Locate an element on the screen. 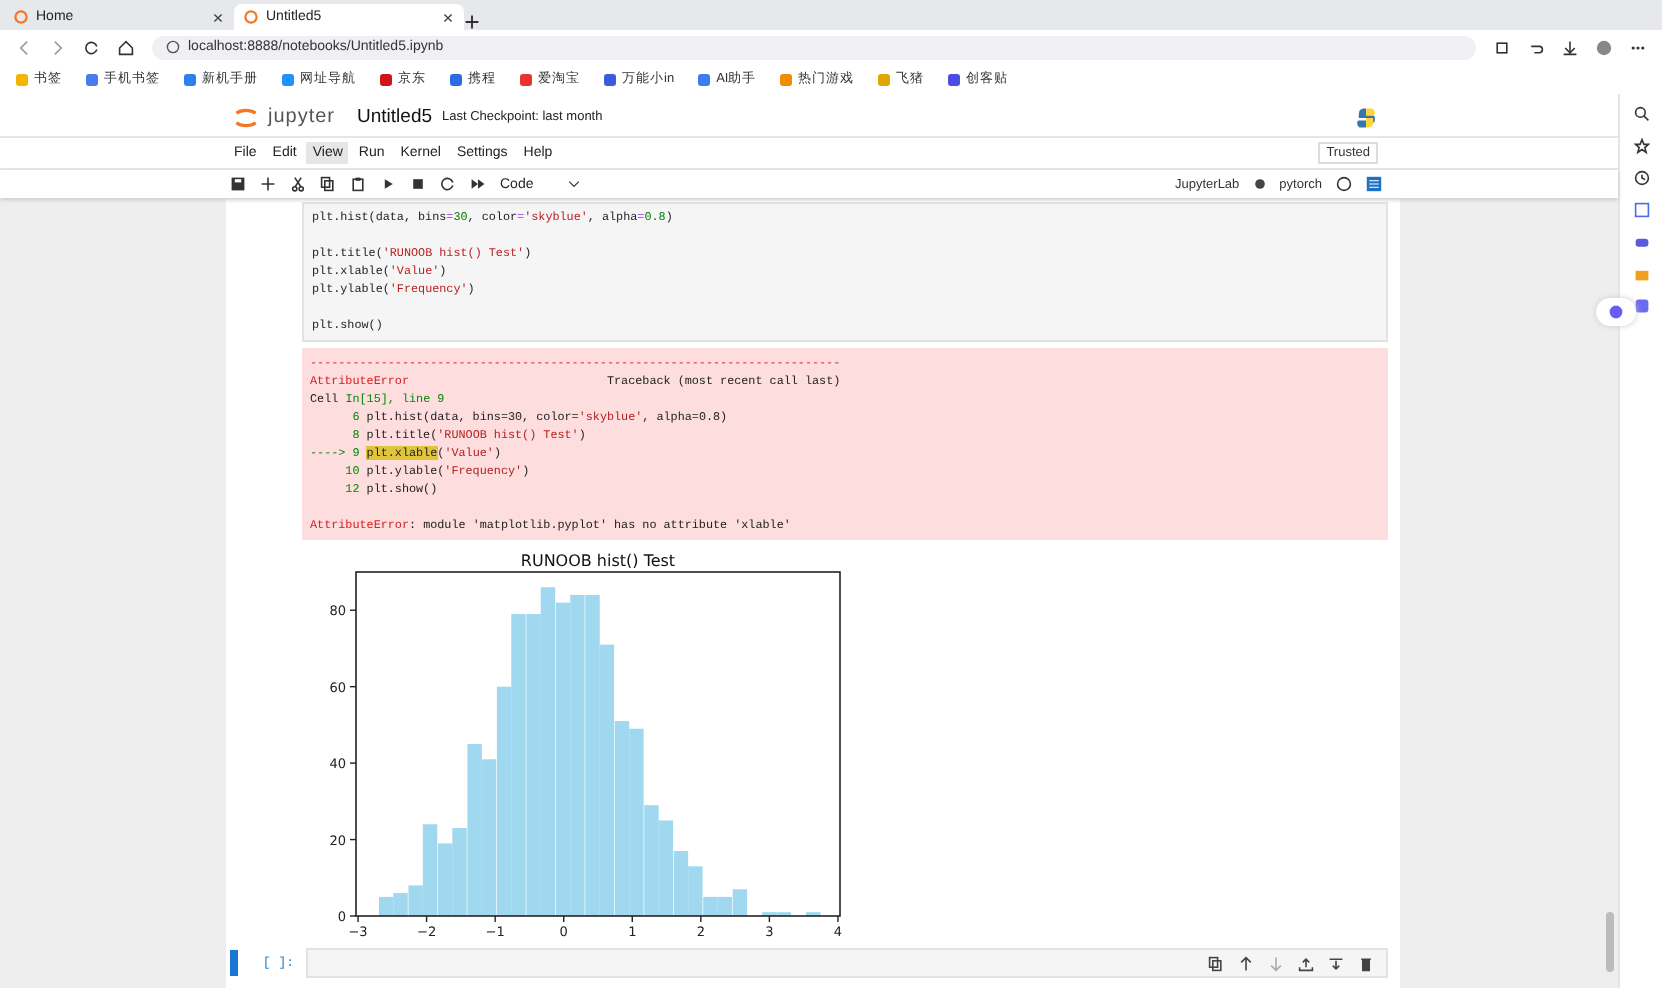 This screenshot has width=1662, height=988. ai-icon is located at coordinates (1641, 210).